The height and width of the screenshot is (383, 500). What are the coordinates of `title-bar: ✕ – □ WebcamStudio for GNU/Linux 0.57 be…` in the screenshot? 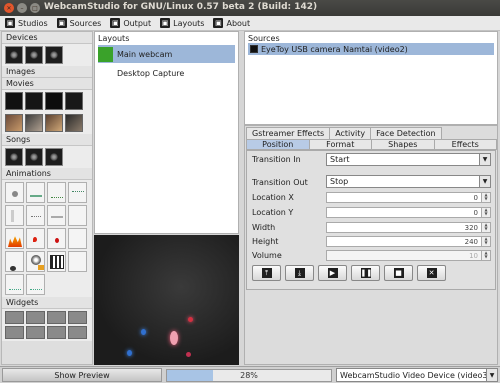 It's located at (250, 8).